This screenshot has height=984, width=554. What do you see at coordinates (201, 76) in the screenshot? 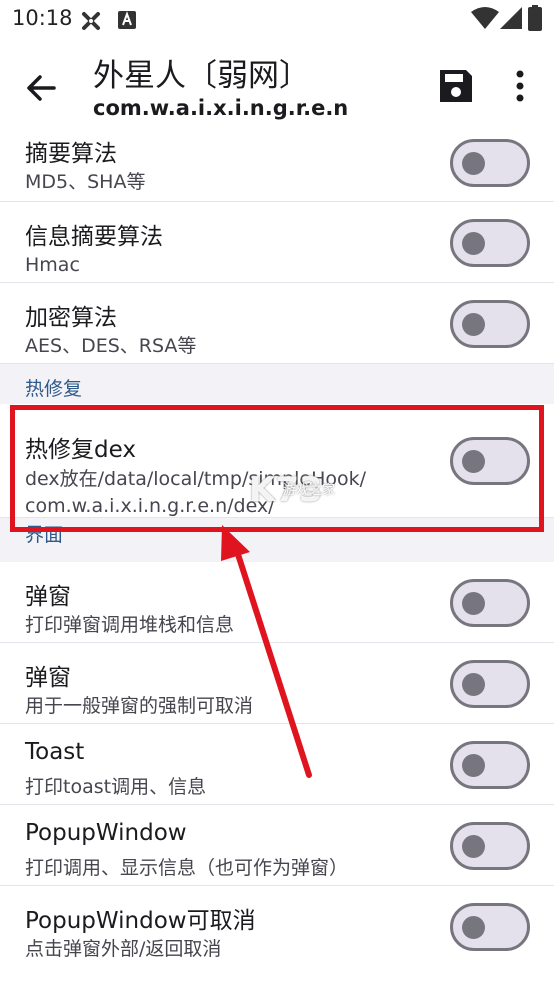
I see `page-title: 外星人〔弱网〕` at bounding box center [201, 76].